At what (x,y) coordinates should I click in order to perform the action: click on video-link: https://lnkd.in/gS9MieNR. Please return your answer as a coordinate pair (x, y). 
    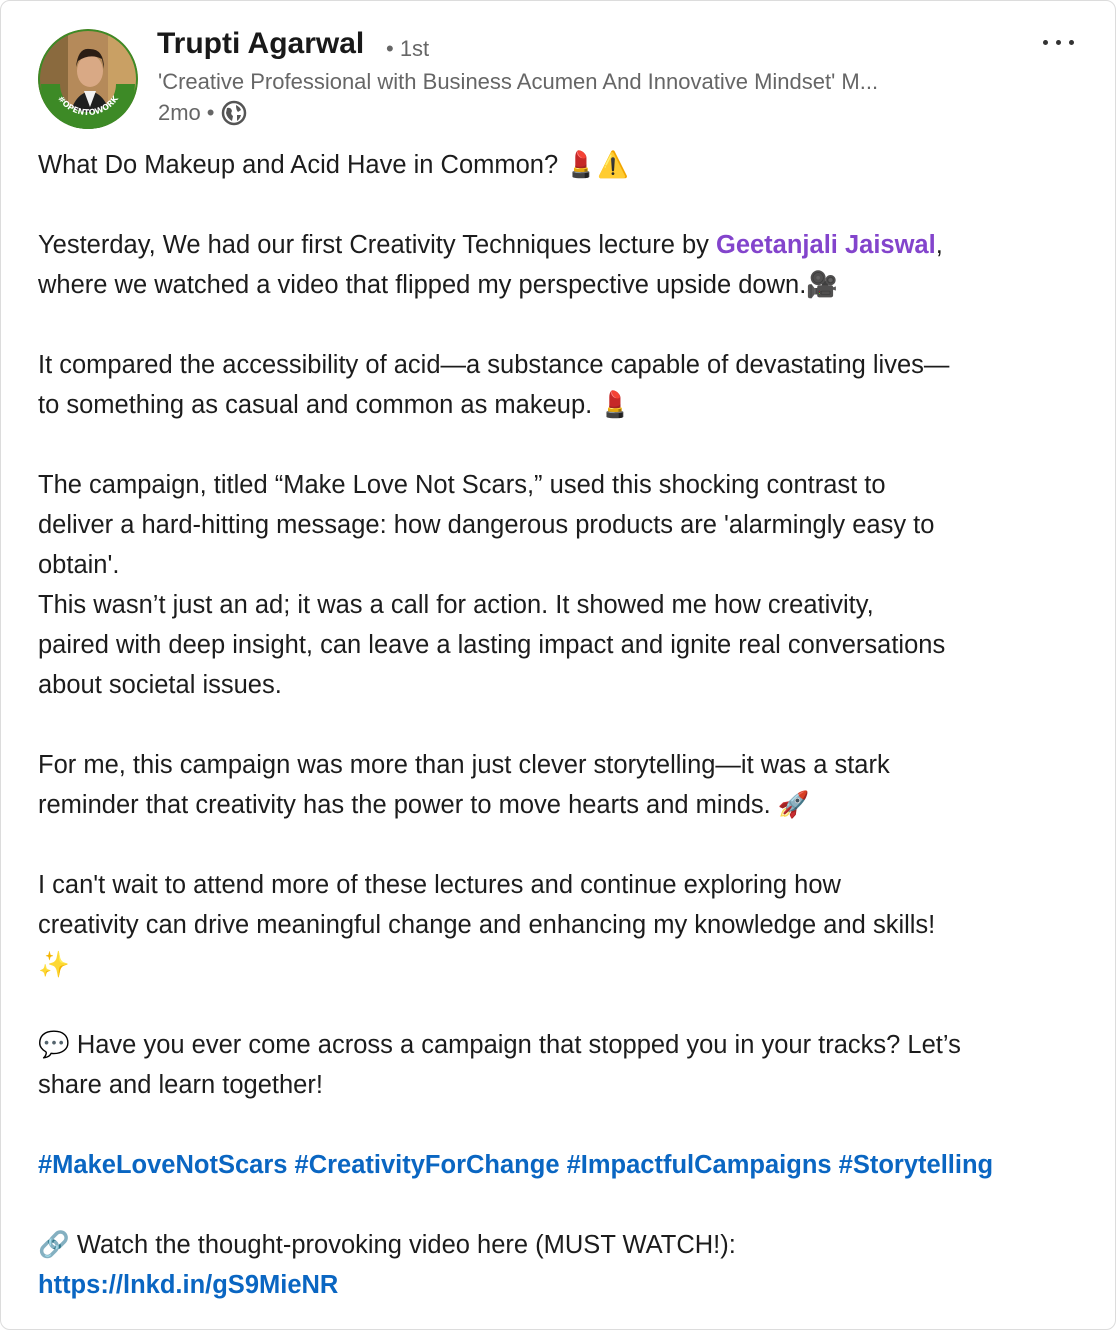
    Looking at the image, I should click on (568, 1285).